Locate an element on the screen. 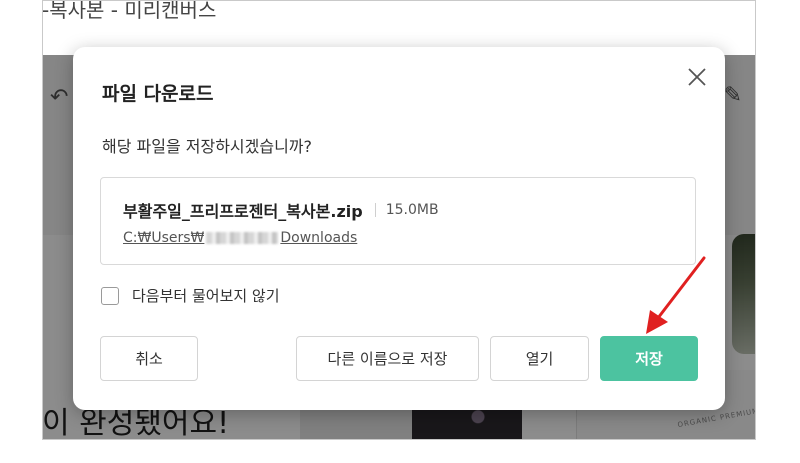  download-path-link: C:₩Users₩ Downloads is located at coordinates (240, 238).